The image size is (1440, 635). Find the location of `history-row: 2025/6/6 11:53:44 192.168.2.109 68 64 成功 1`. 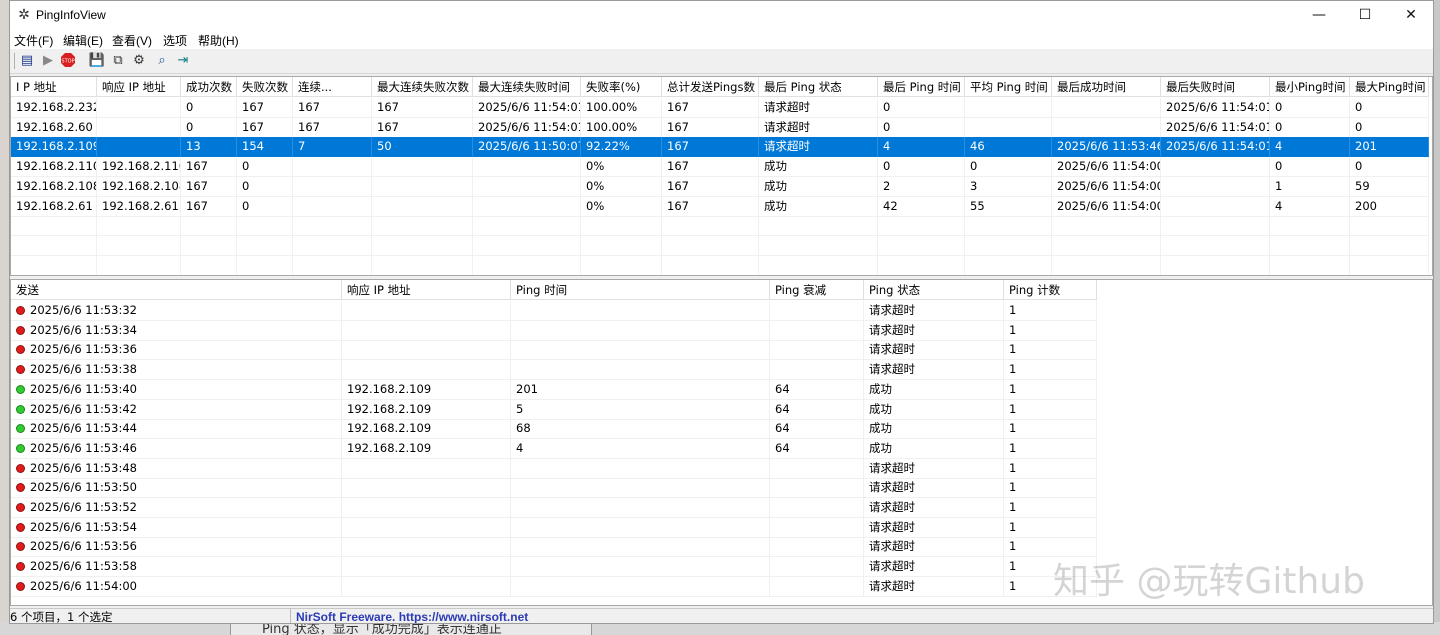

history-row: 2025/6/6 11:53:44 192.168.2.109 68 64 成功 1 is located at coordinates (554, 429).